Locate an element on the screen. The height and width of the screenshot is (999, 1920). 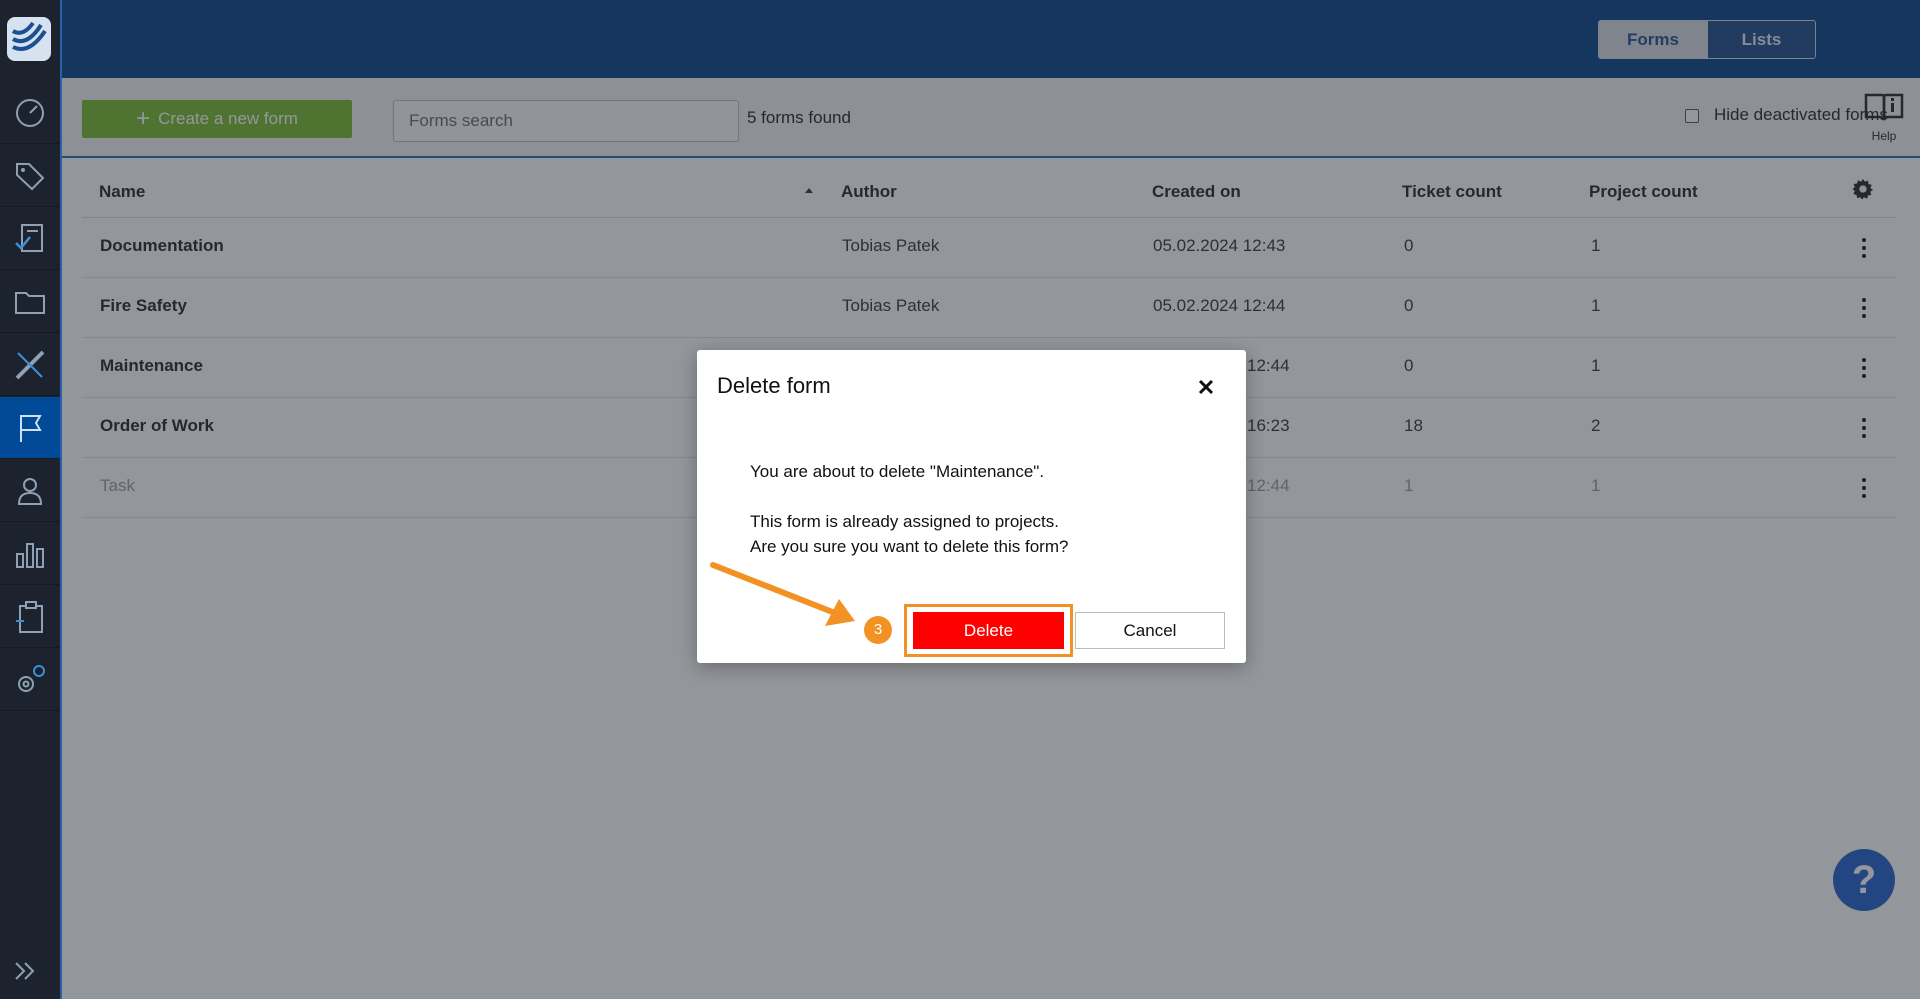
sidebar-item-settings is located at coordinates (30, 680).